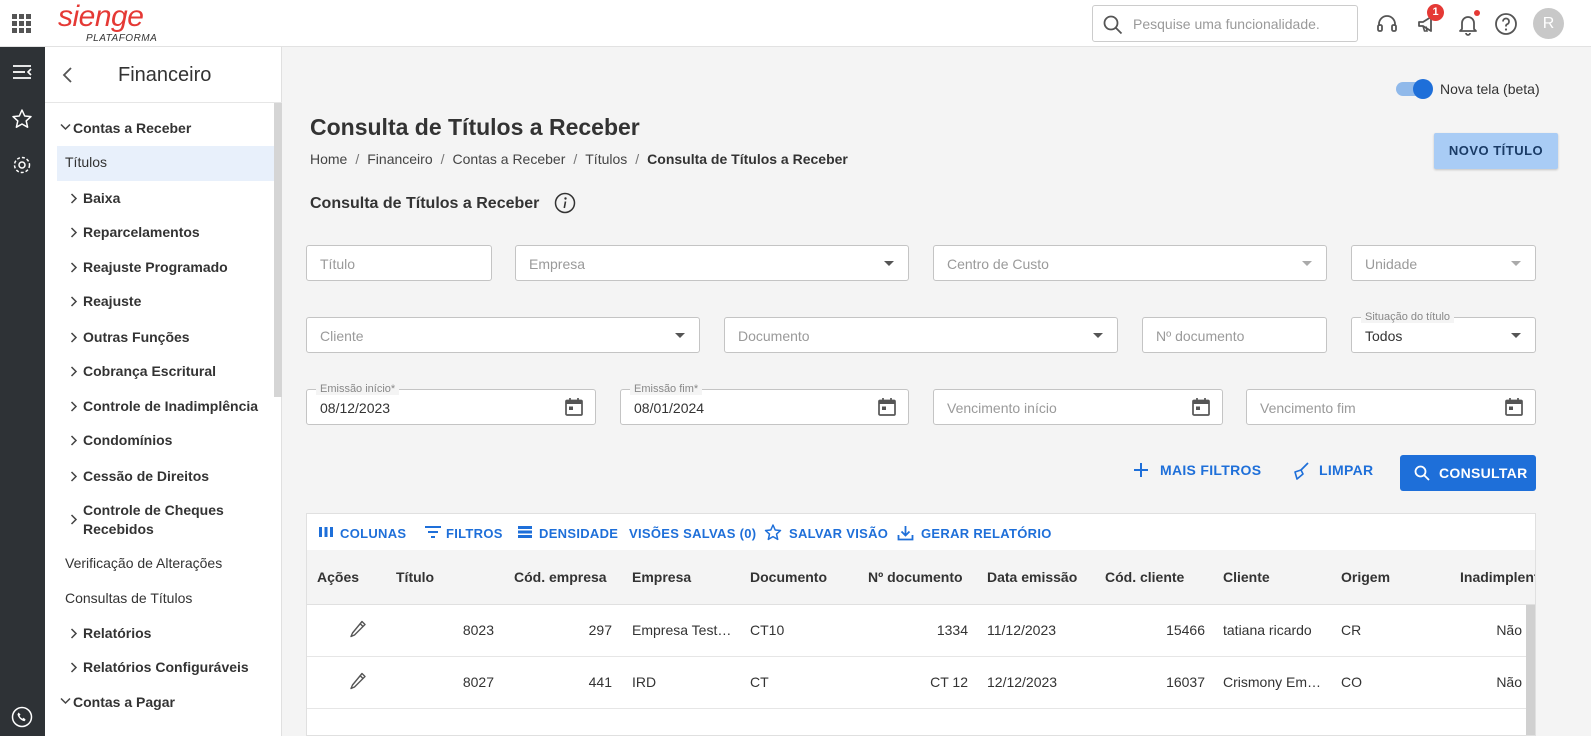 The width and height of the screenshot is (1591, 736). I want to click on empresa-select: Empresa, so click(712, 263).